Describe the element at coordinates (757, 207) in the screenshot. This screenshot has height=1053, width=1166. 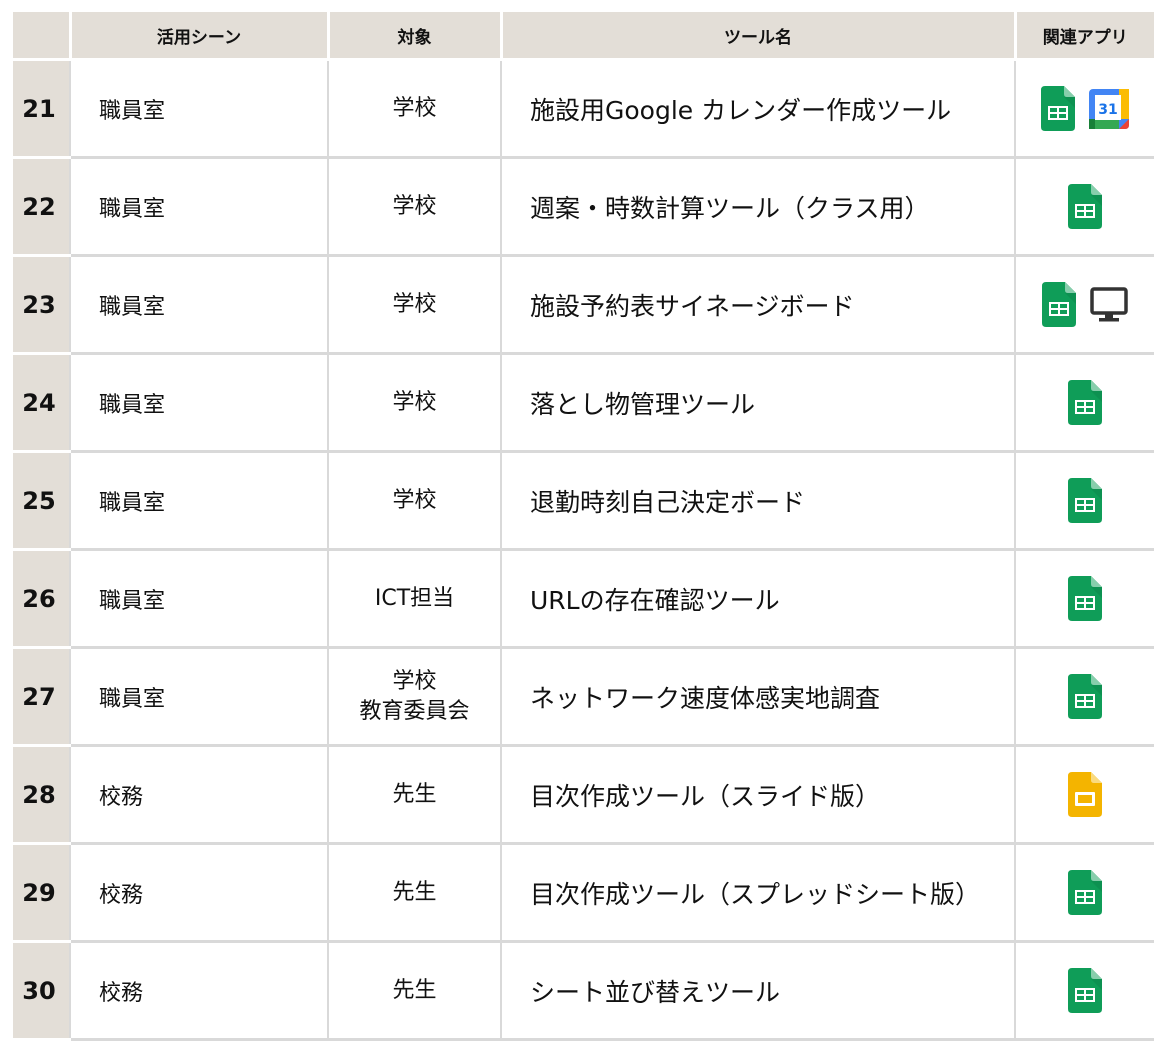
I see `tool-name-cell: 週案・時数計算ツール（クラス用）` at that location.